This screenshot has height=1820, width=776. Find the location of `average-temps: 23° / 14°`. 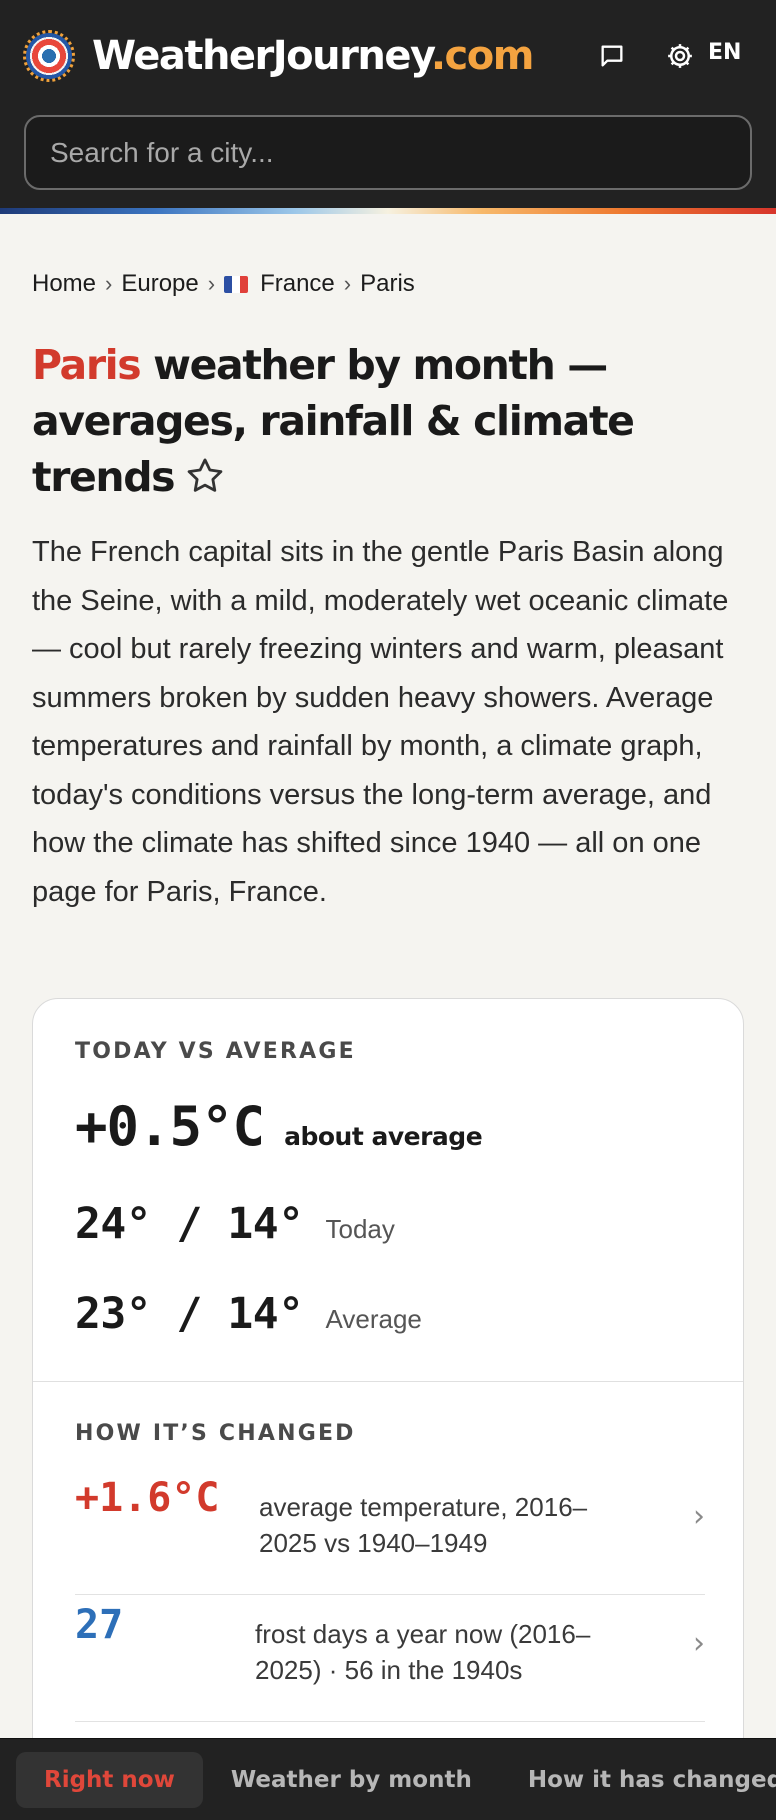

average-temps: 23° / 14° is located at coordinates (189, 1314).